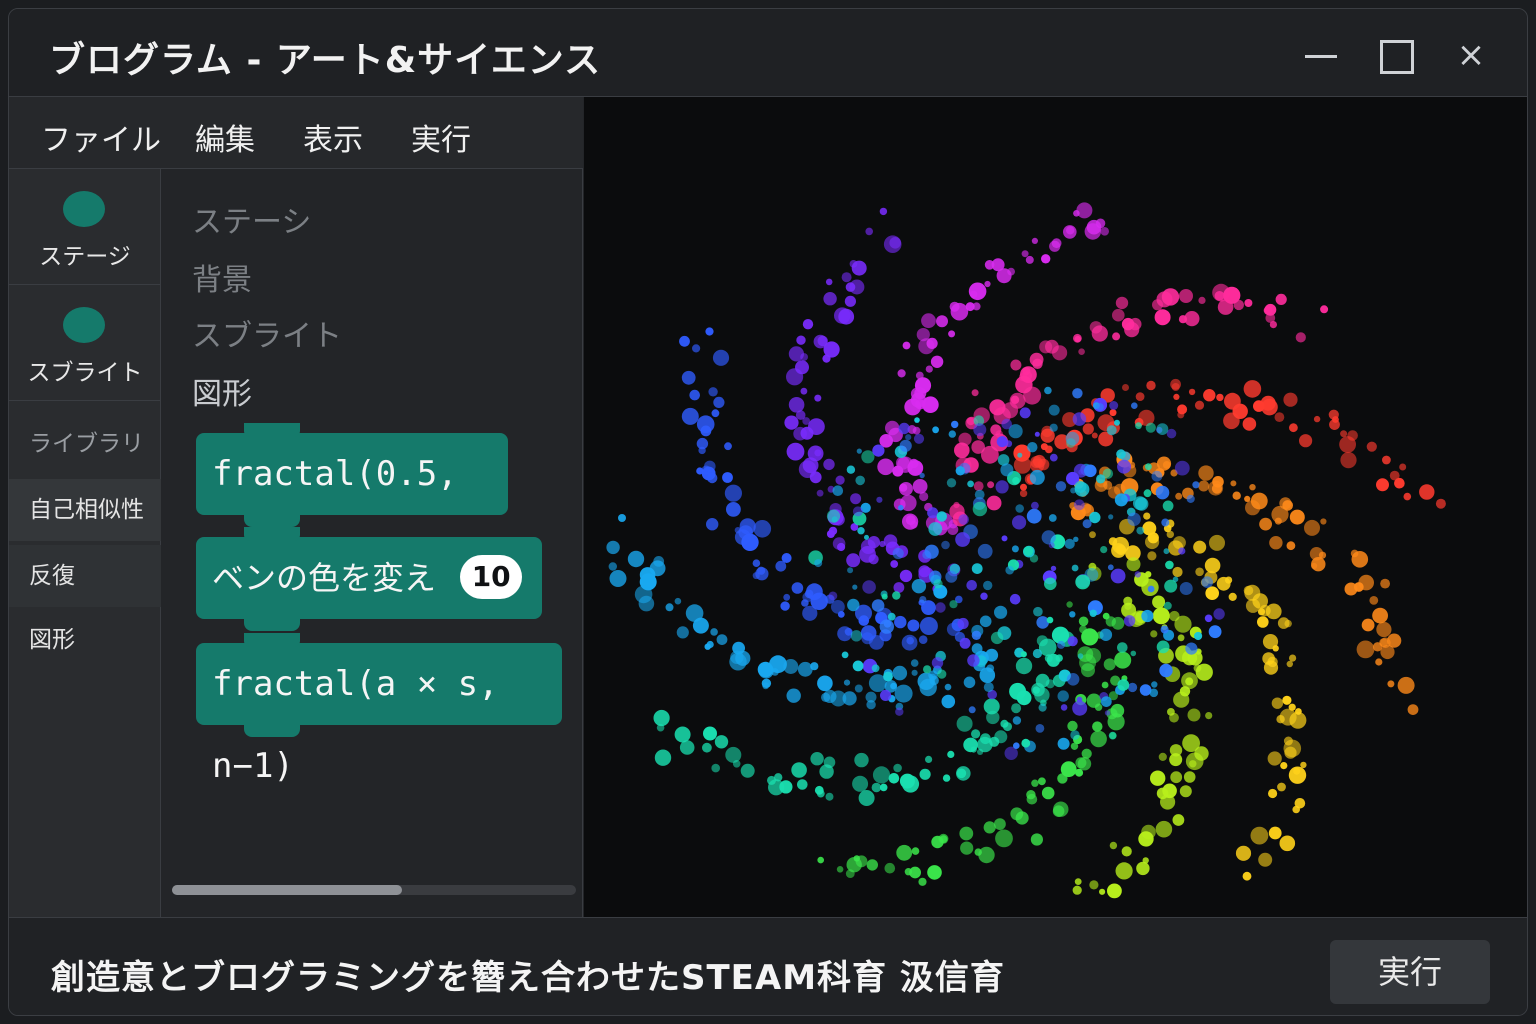 This screenshot has width=1536, height=1024. What do you see at coordinates (225, 137) in the screenshot?
I see `menu-edit: 編集` at bounding box center [225, 137].